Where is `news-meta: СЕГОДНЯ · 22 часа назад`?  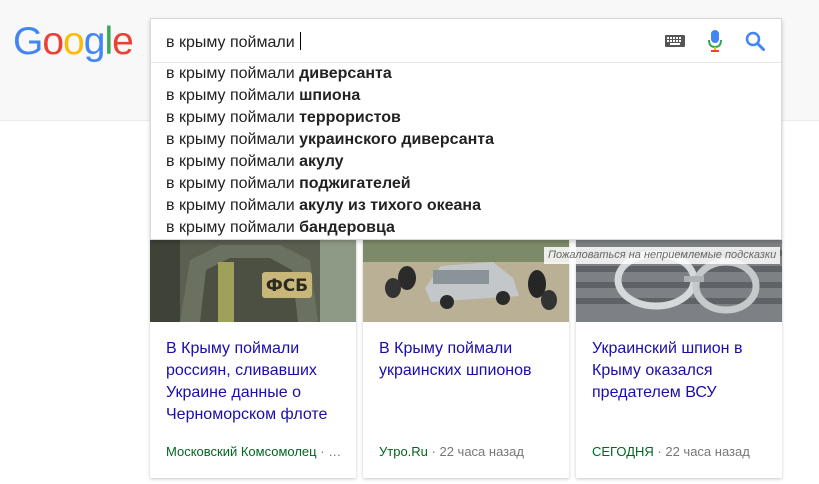 news-meta: СЕГОДНЯ · 22 часа назад is located at coordinates (671, 452).